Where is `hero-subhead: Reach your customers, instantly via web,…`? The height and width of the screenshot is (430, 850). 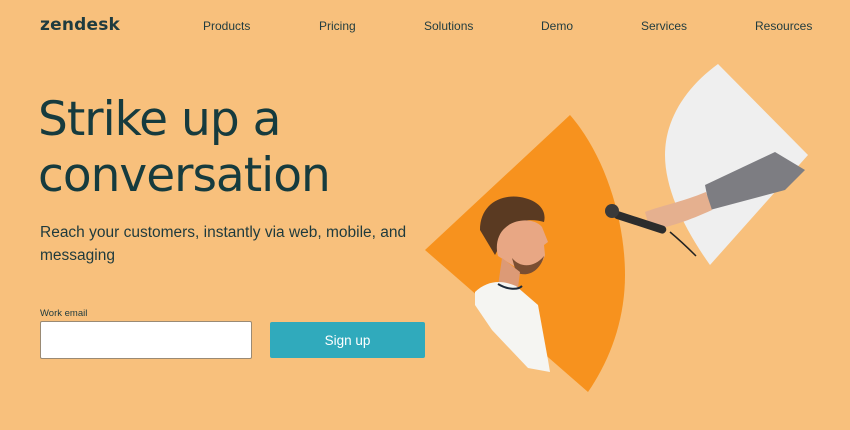
hero-subhead: Reach your customers, instantly via web,… is located at coordinates (223, 244).